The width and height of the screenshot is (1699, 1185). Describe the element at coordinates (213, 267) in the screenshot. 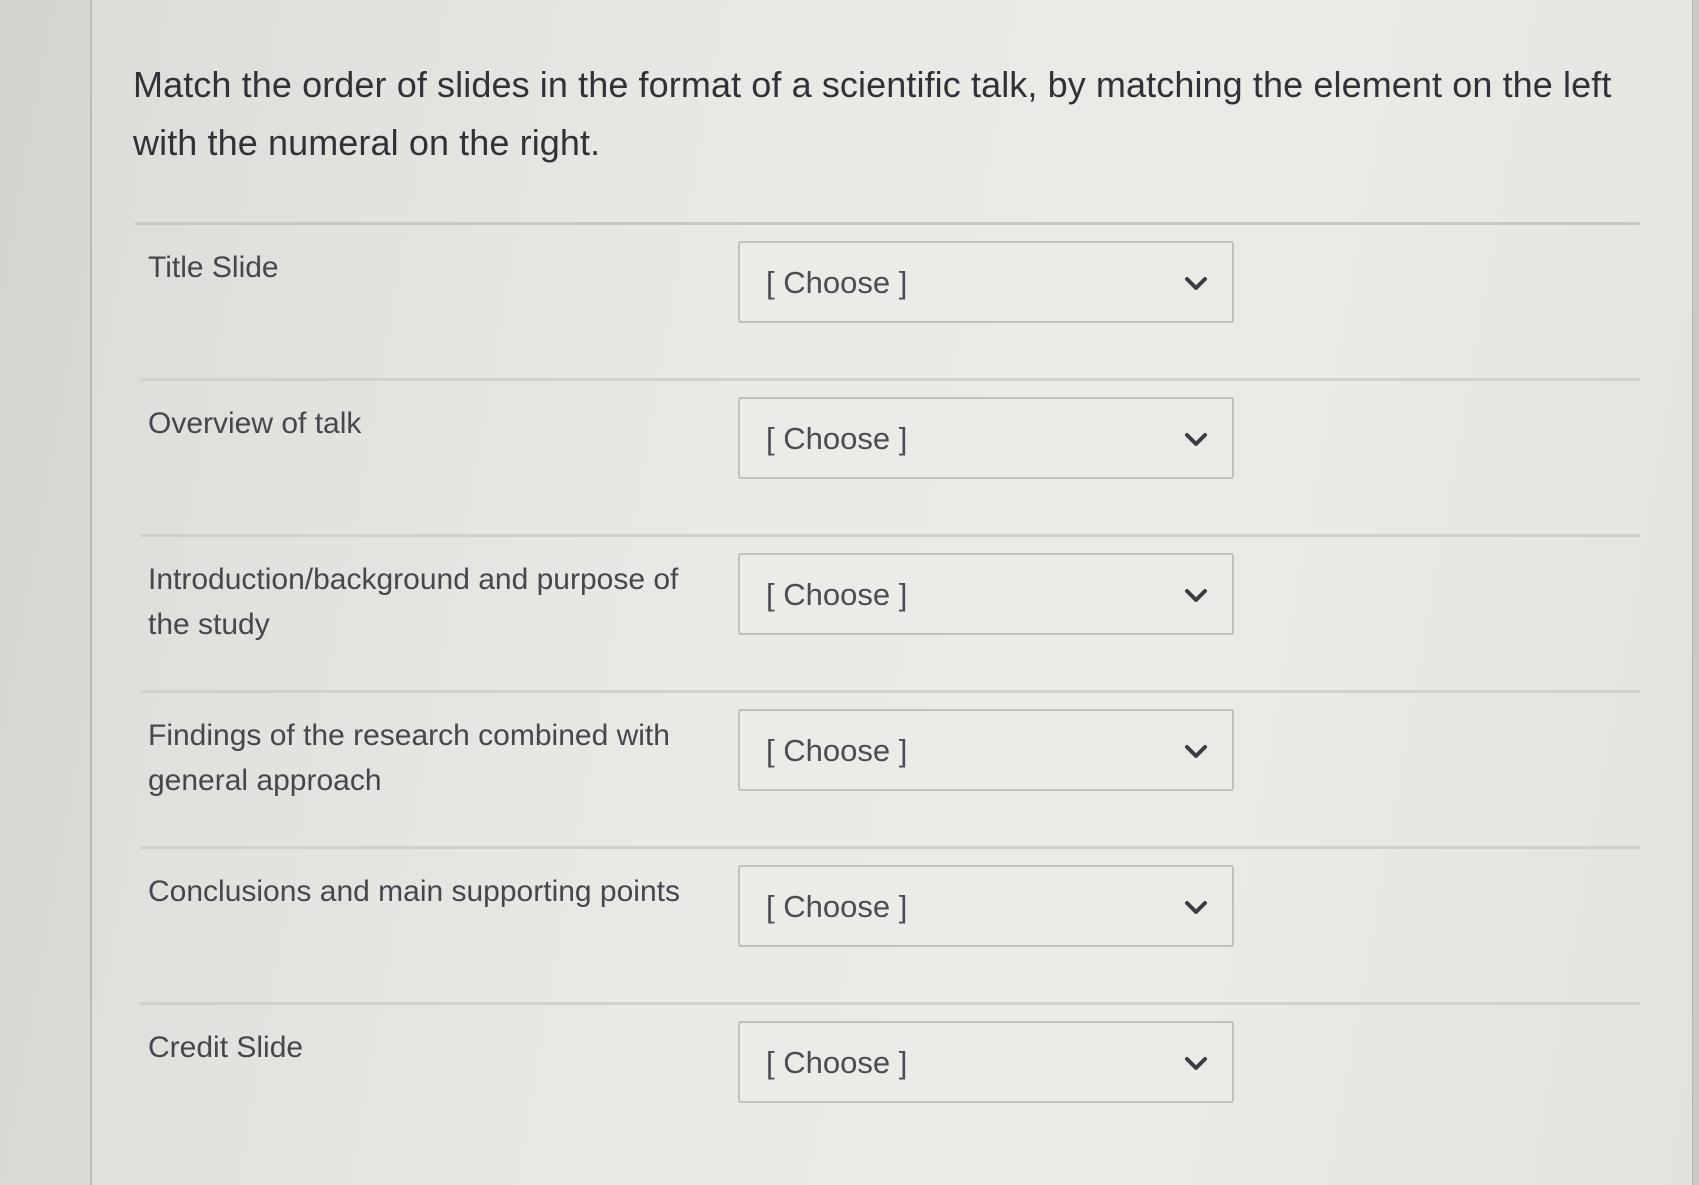

I see `match-item-label: Title Slide` at that location.